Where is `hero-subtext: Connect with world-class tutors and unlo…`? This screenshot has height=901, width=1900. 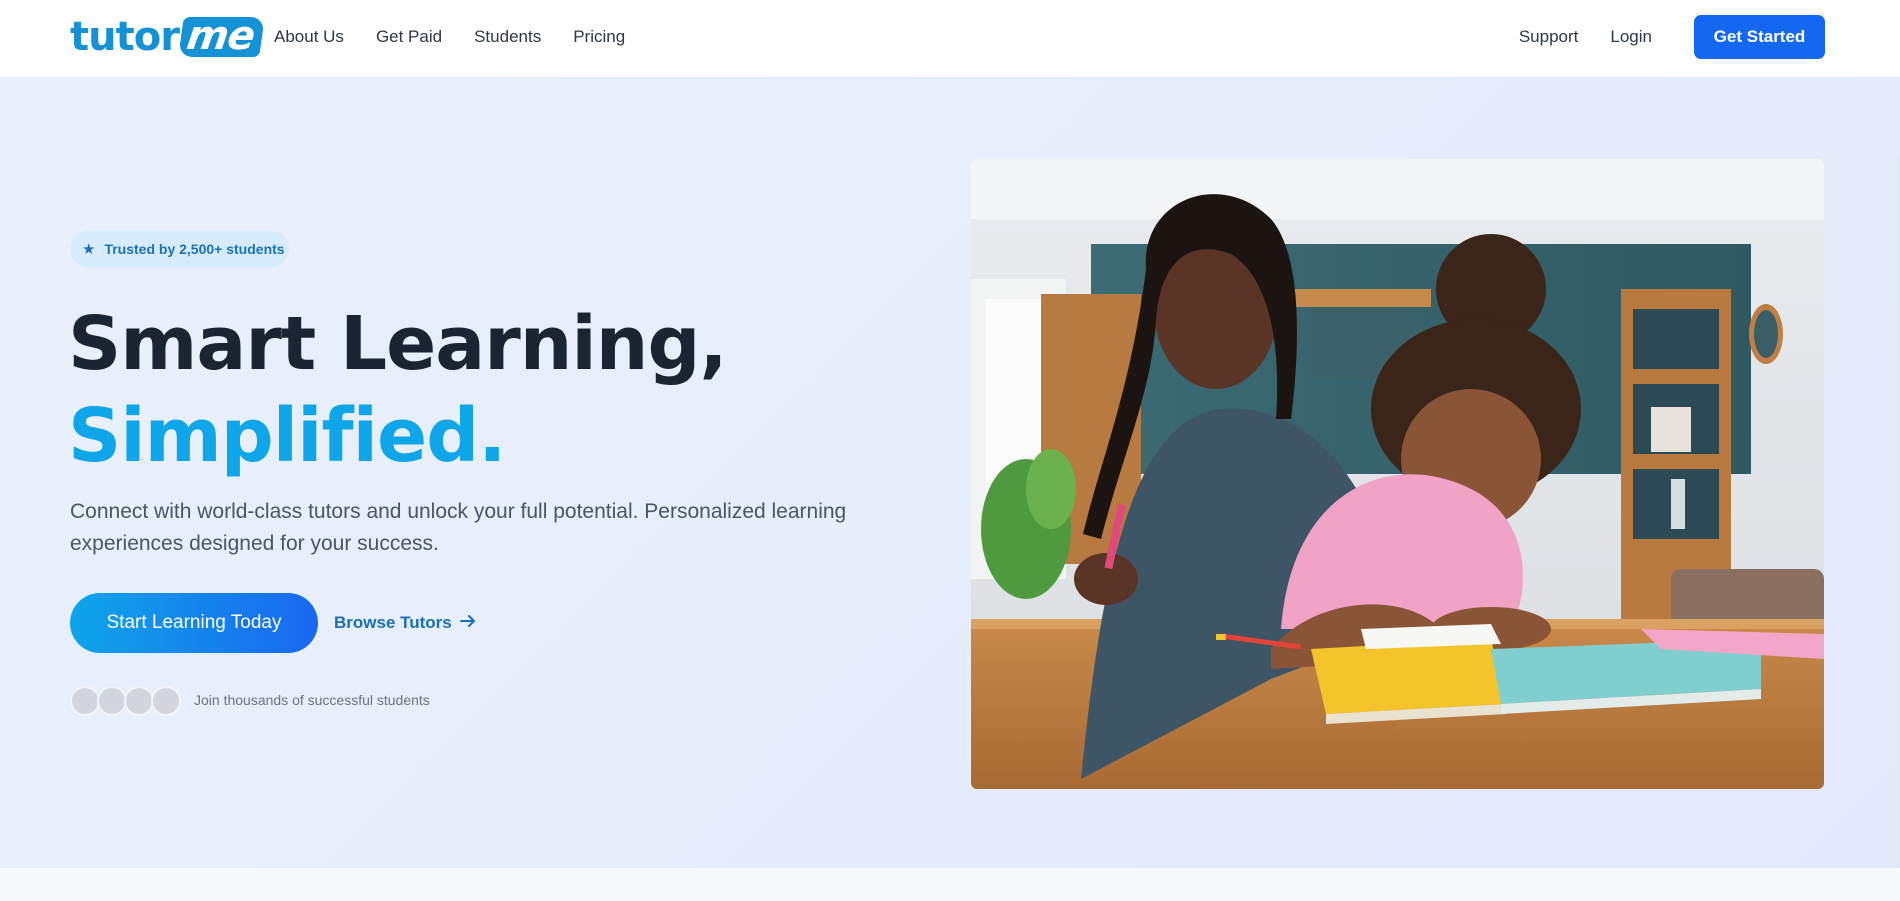 hero-subtext: Connect with world-class tutors and unlo… is located at coordinates (458, 527).